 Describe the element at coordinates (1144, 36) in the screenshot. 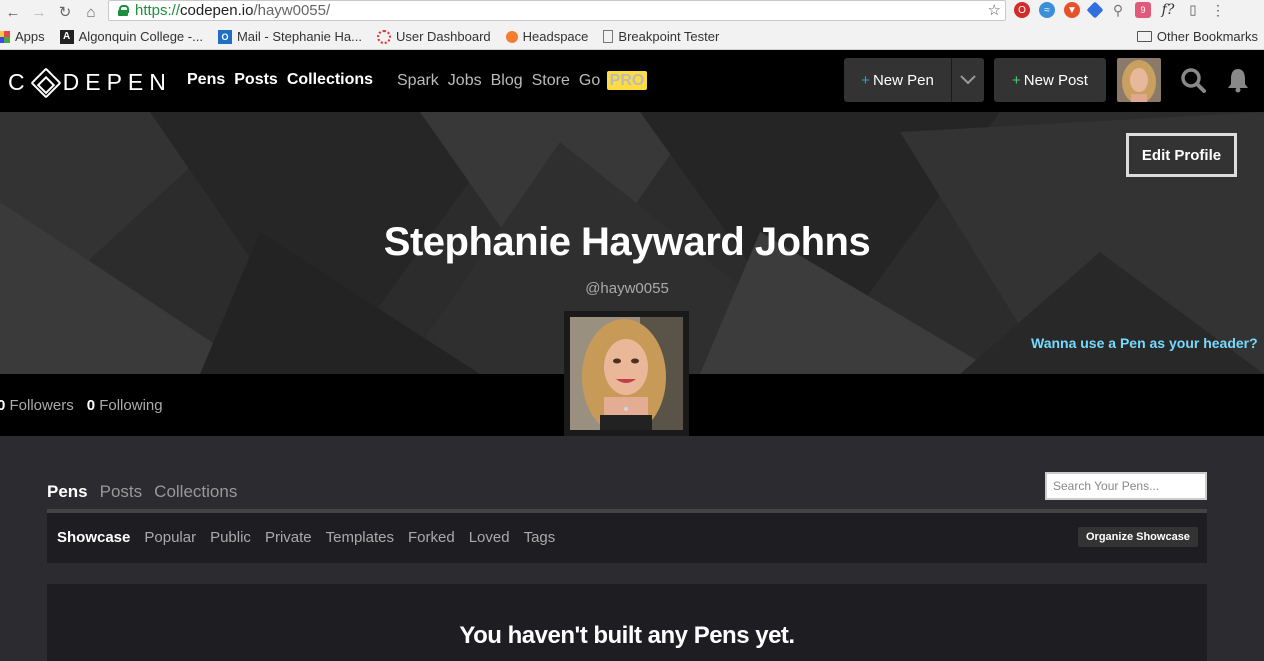

I see `folder-icon` at that location.